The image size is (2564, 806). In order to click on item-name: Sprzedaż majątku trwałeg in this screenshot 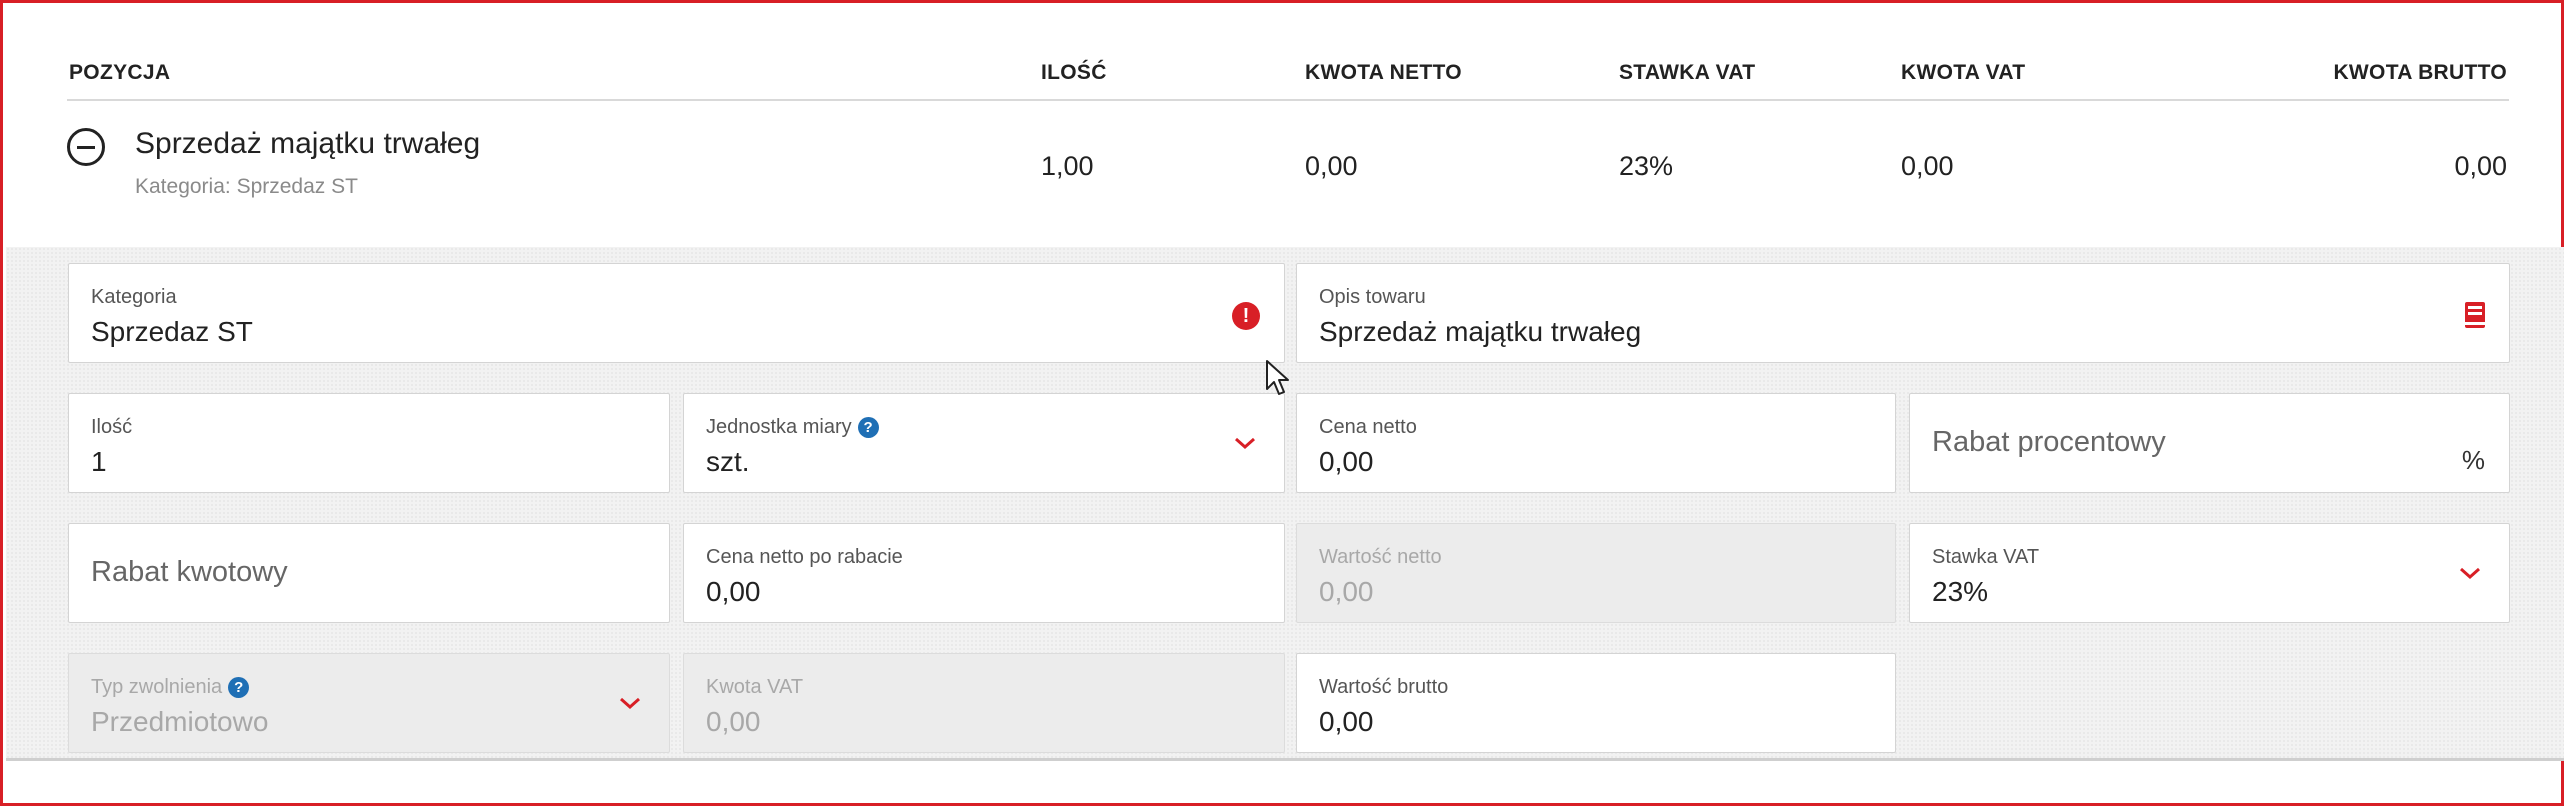, I will do `click(308, 143)`.